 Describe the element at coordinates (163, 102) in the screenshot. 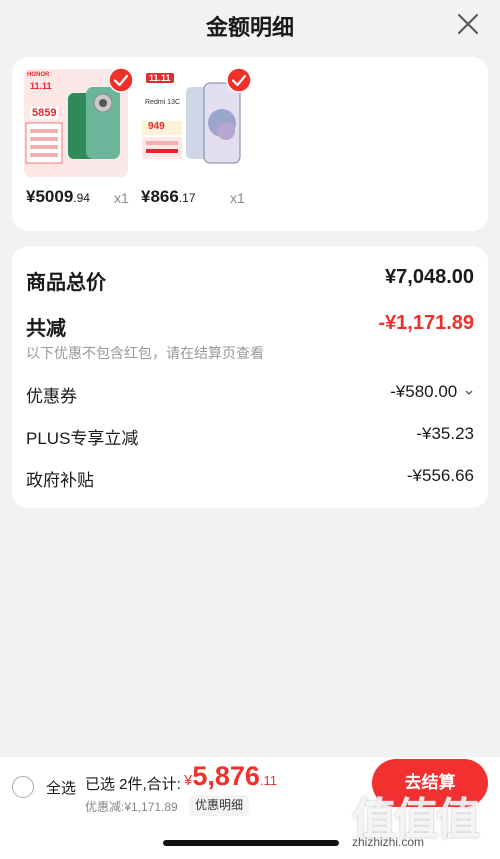

I see `product-brand: Redmi 13C` at that location.